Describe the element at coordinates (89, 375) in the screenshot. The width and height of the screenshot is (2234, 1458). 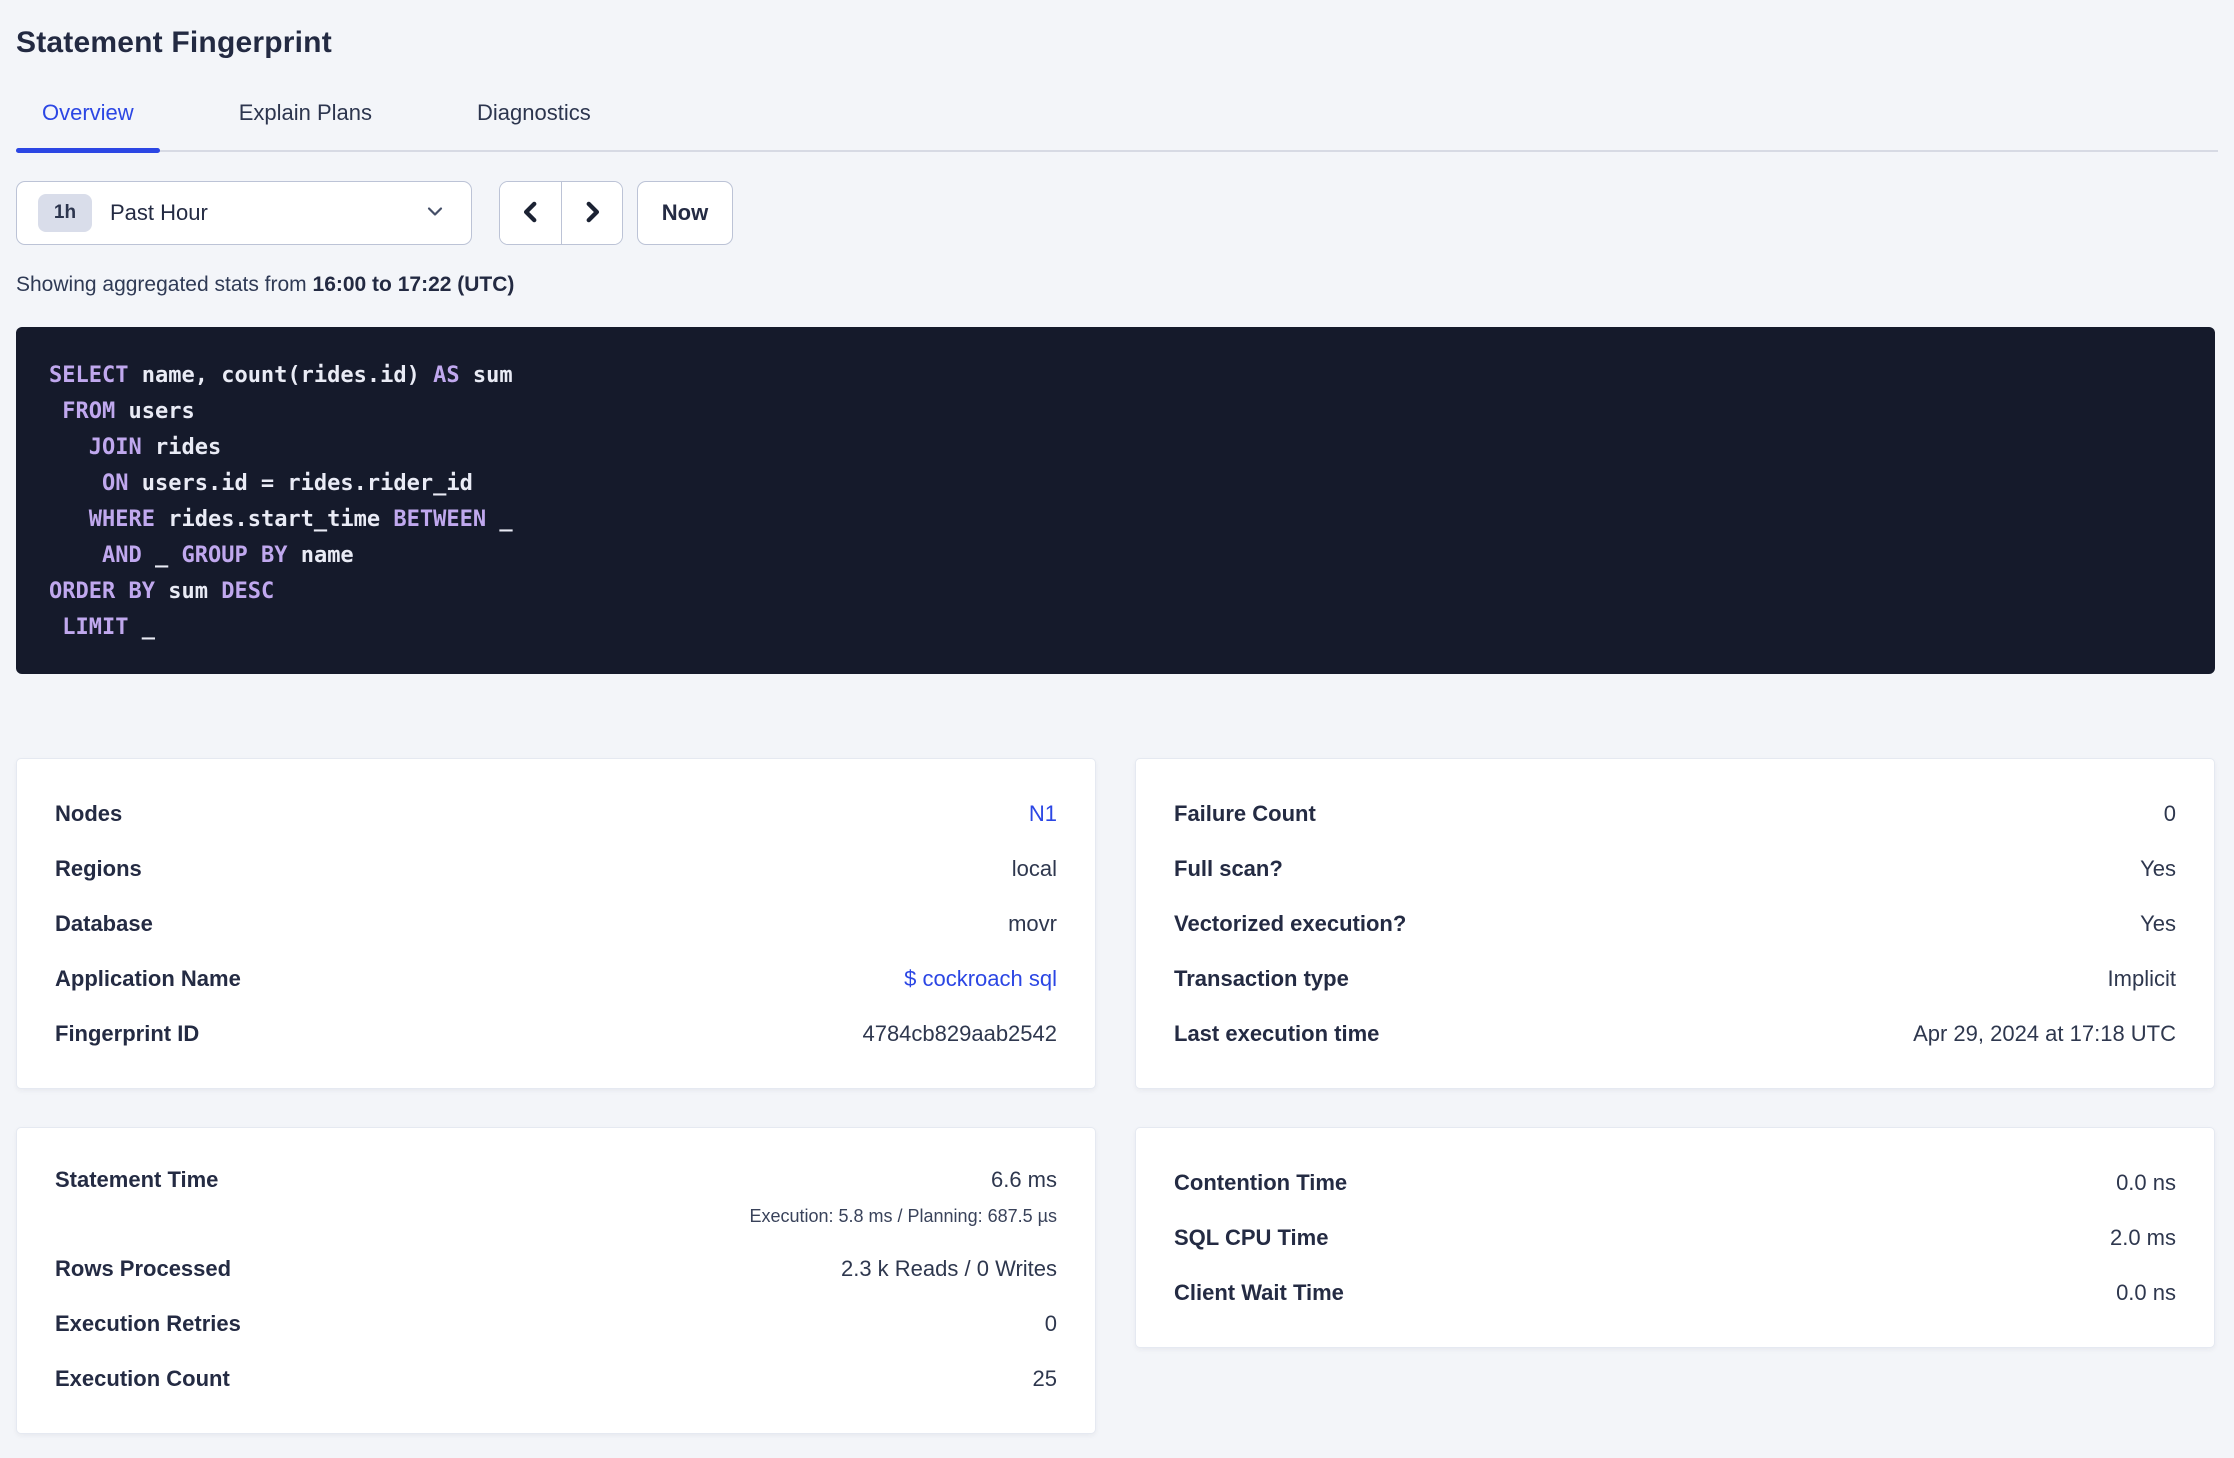
I see `sql-keyword: SELECT` at that location.